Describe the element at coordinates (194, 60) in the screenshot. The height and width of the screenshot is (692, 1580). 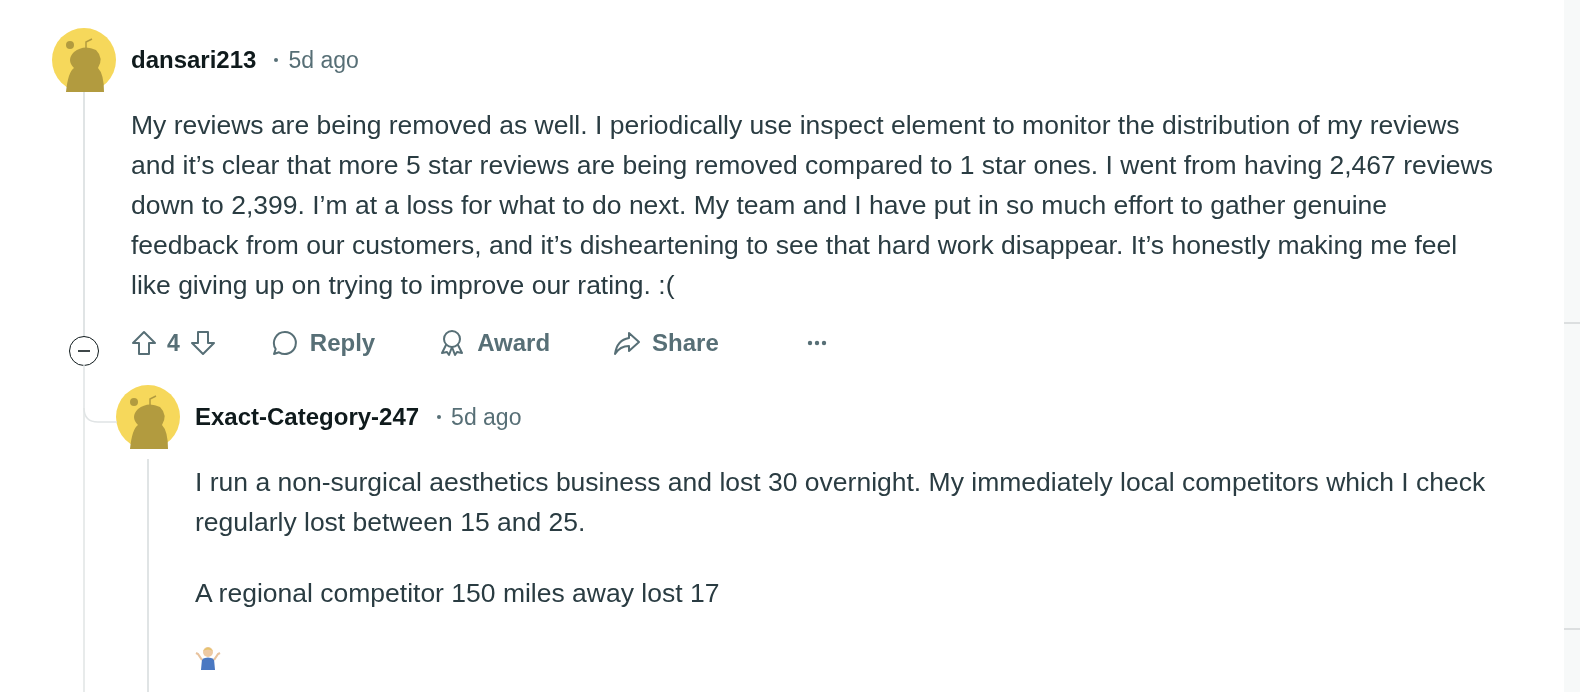
I see `username: dansari213` at that location.